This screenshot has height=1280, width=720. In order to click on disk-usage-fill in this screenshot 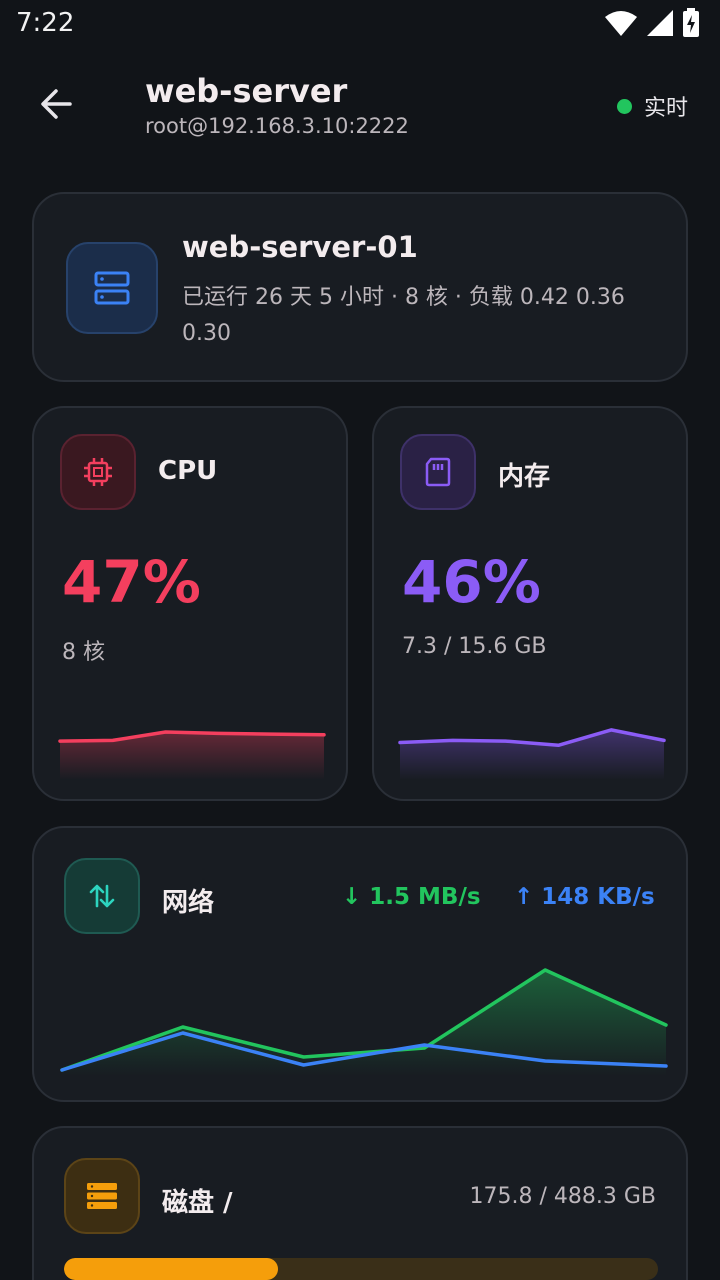, I will do `click(171, 1269)`.